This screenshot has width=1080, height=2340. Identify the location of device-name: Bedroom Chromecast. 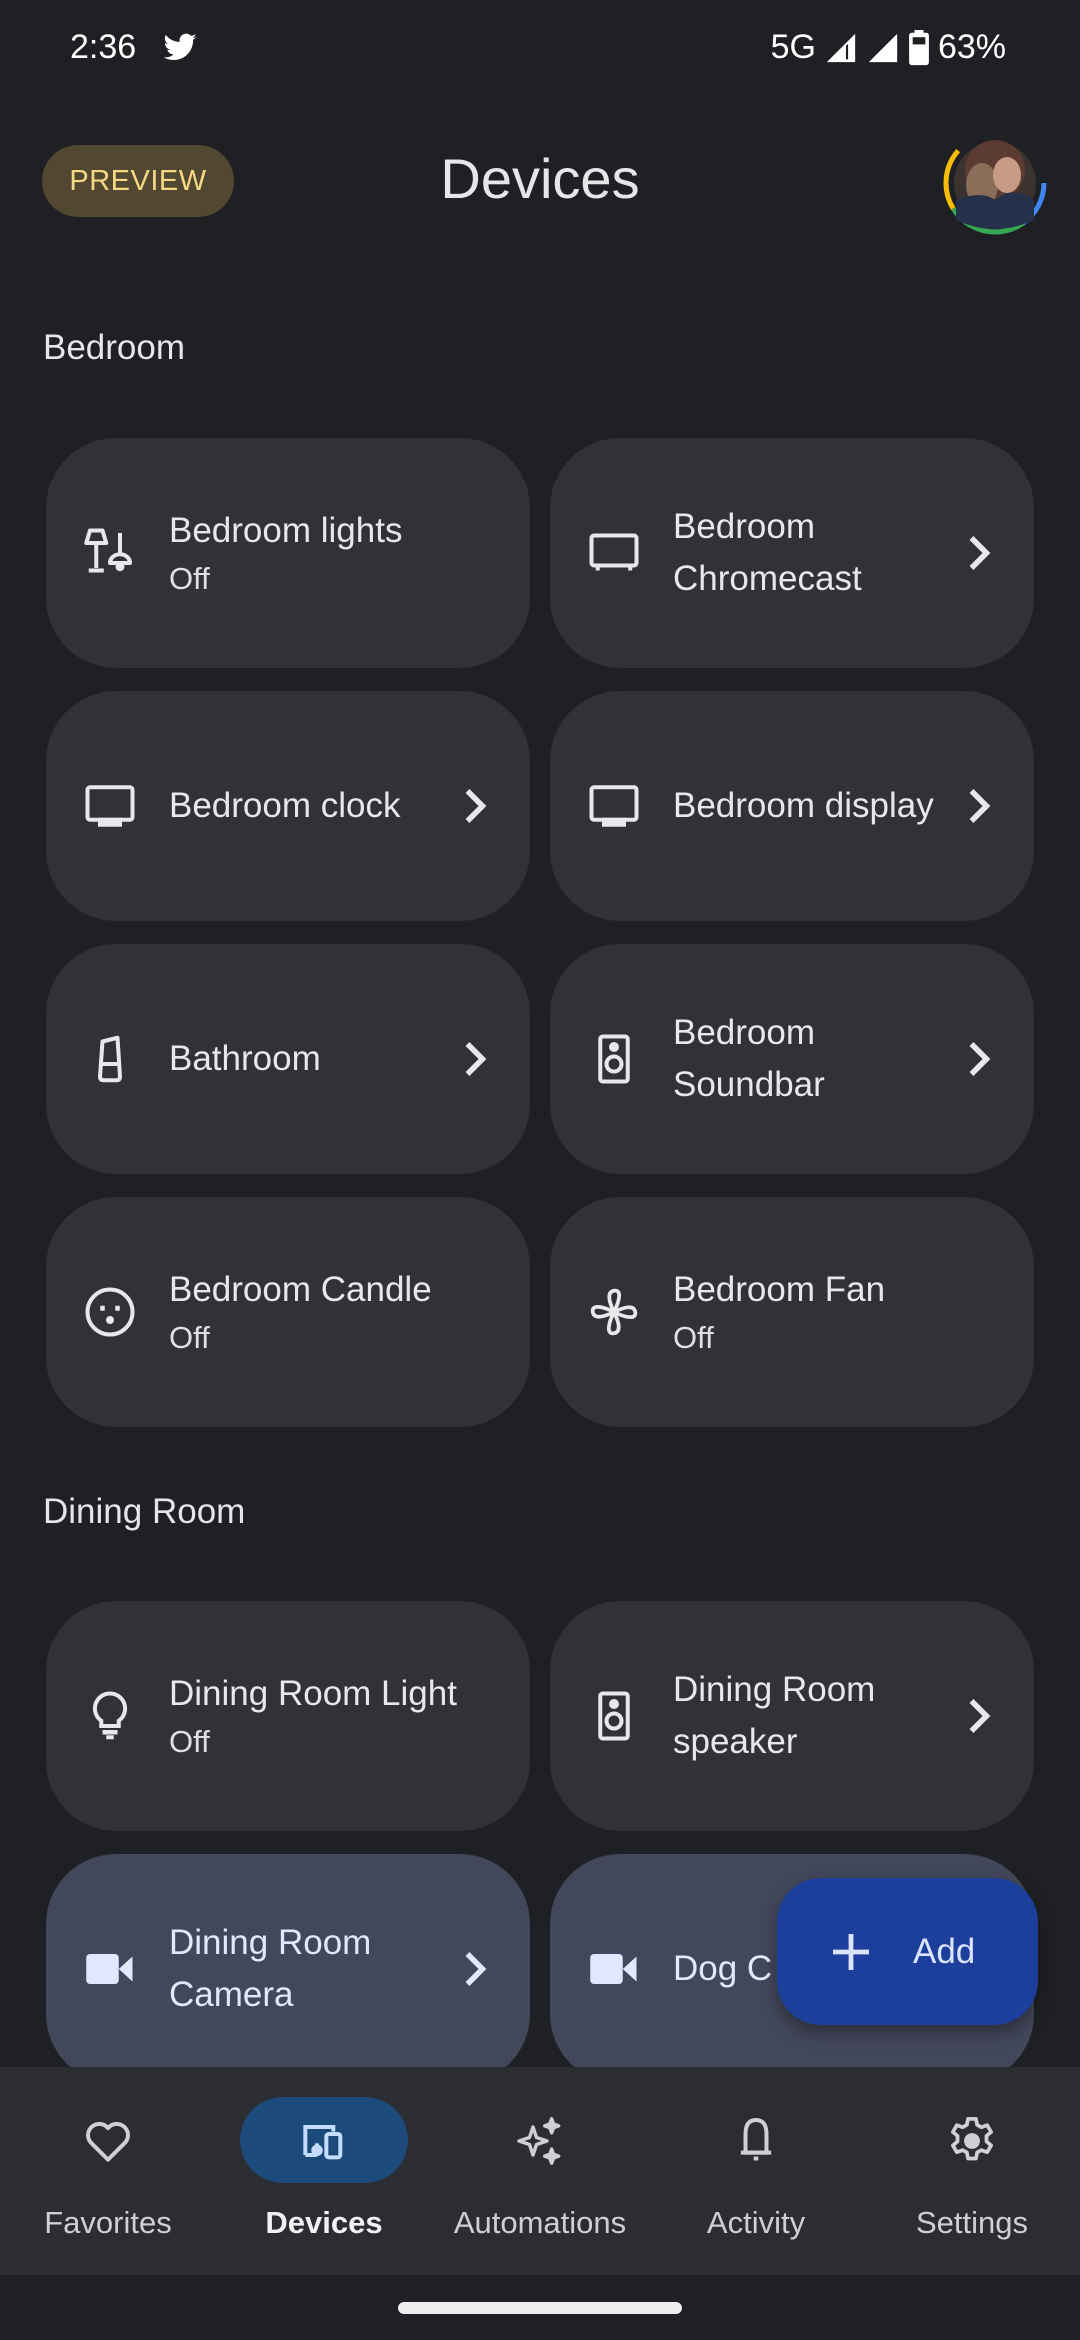
(767, 552).